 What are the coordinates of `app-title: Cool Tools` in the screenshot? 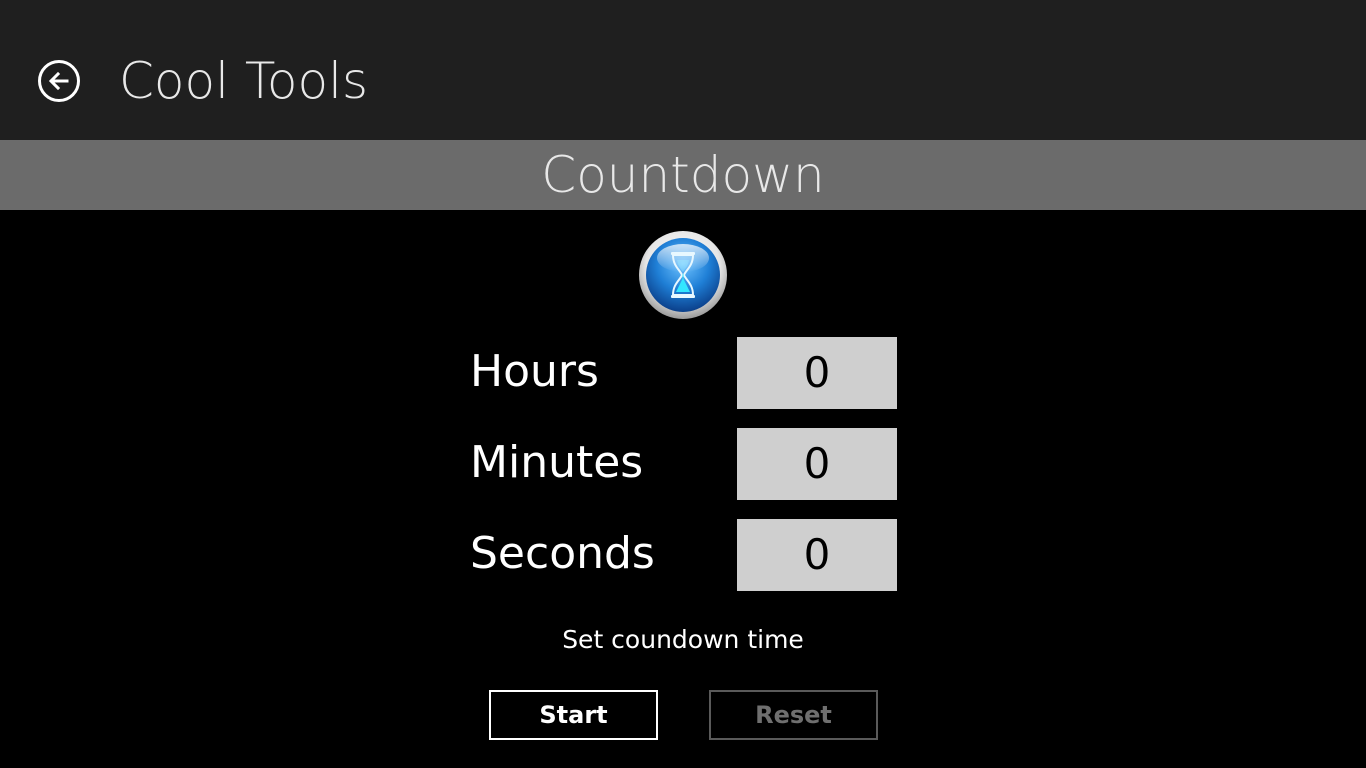 It's located at (244, 81).